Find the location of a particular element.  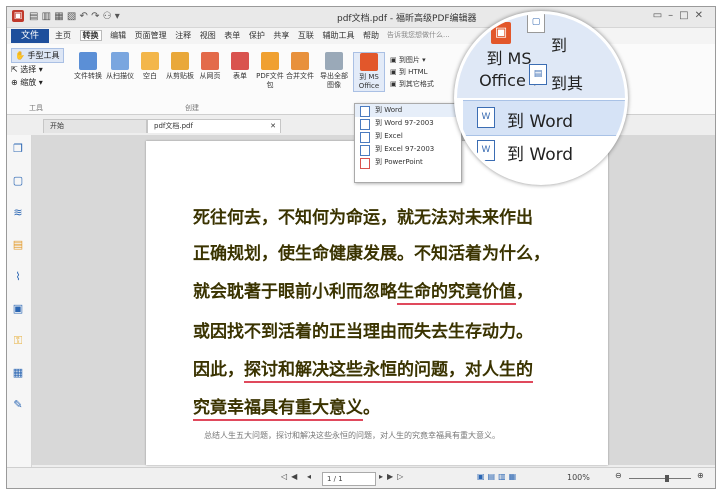

tab-protect: 保护 is located at coordinates (257, 35).